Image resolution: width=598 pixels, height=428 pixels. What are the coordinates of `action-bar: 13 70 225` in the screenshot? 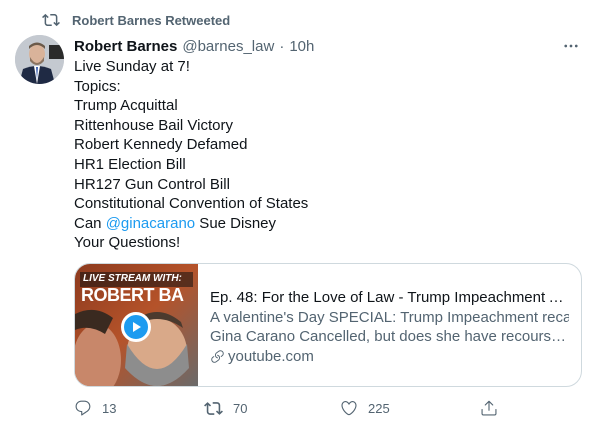 It's located at (336, 409).